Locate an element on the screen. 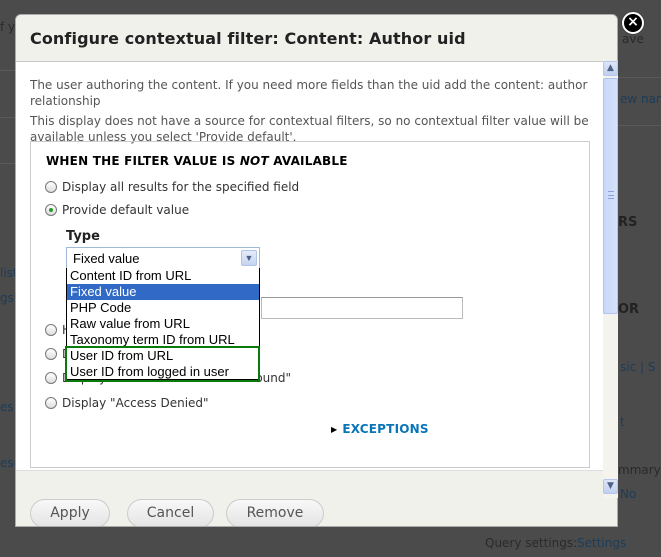 The image size is (661, 557). scroll-down-icon: ▼ is located at coordinates (610, 486).